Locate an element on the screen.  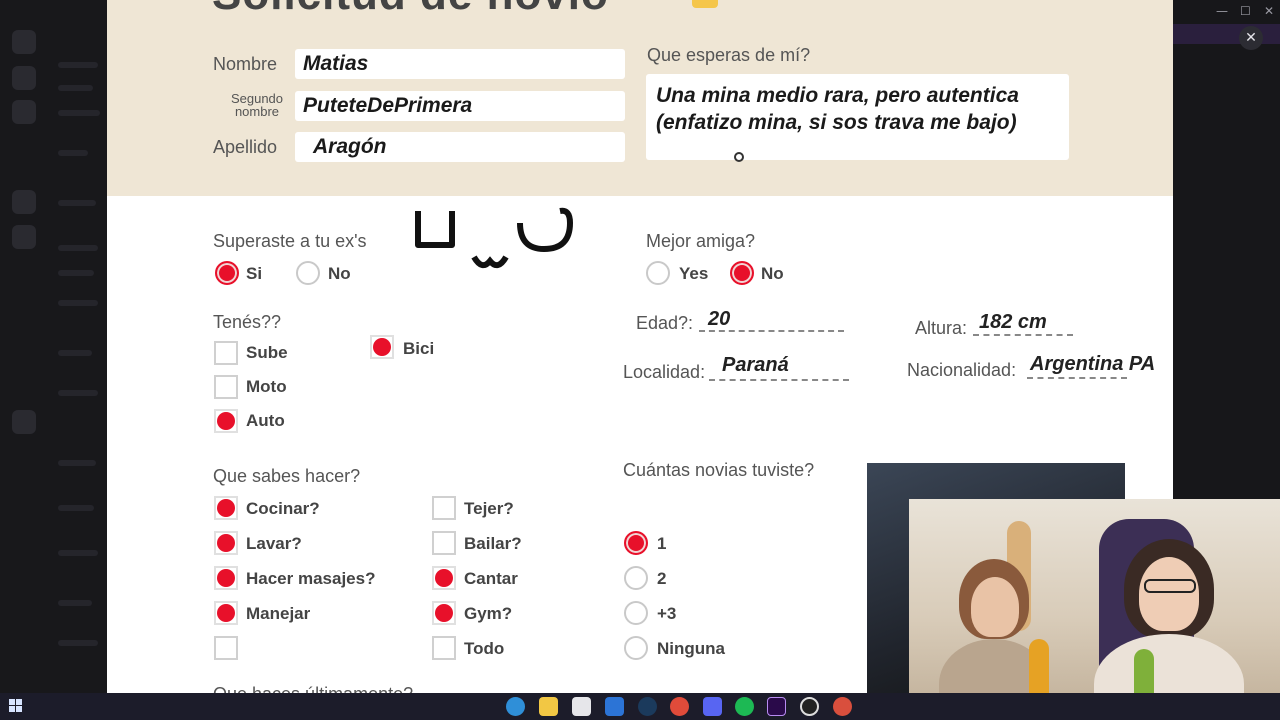
sabes-gym-label: Gym? is located at coordinates (488, 613).